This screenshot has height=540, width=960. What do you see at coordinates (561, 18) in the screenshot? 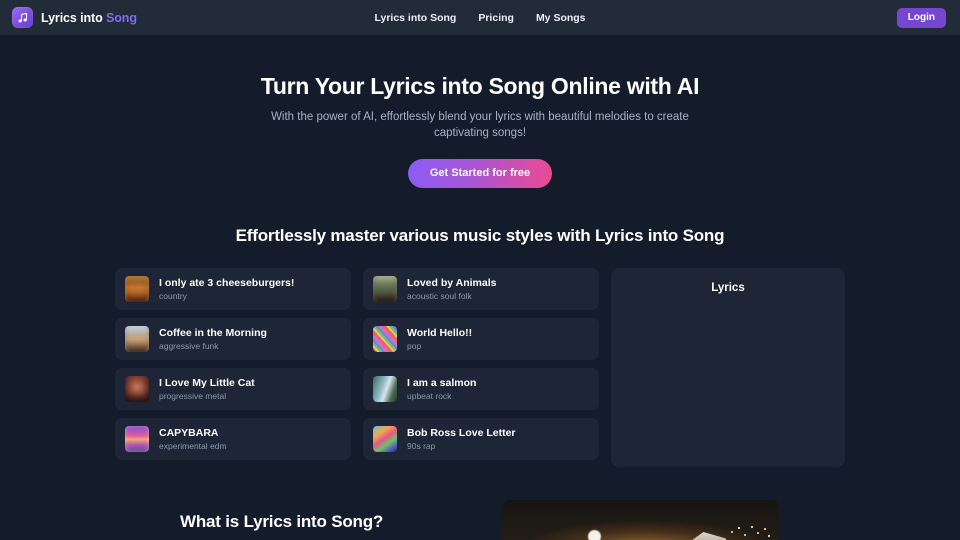
I see `nav-item-my-songs: My Songs` at bounding box center [561, 18].